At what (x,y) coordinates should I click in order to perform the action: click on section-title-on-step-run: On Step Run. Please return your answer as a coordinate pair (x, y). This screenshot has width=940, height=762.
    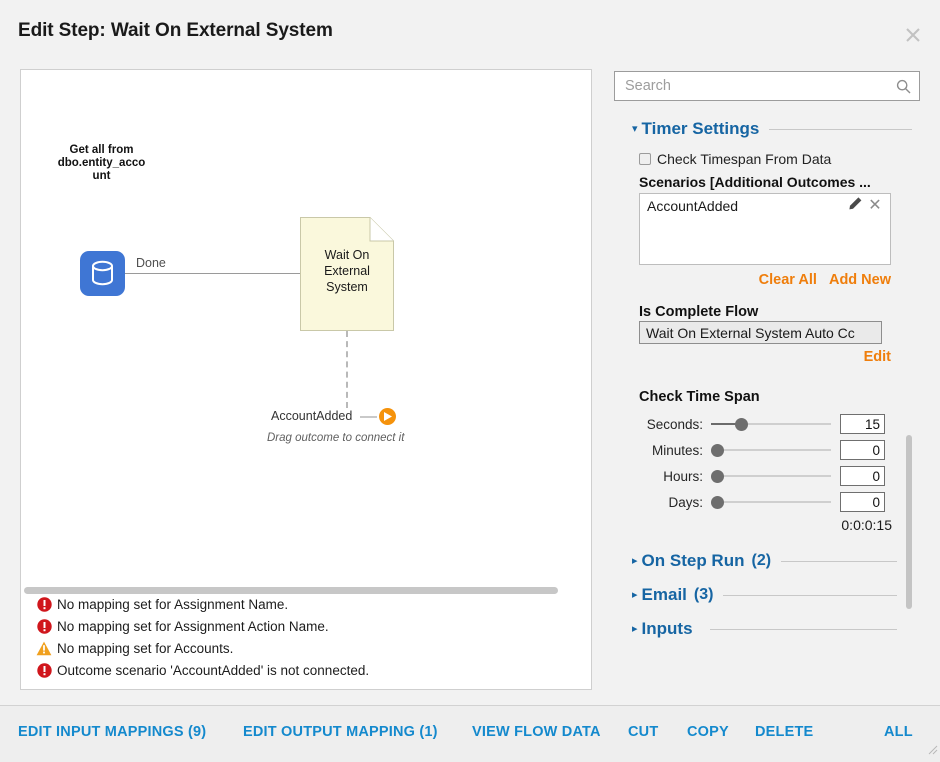
    Looking at the image, I should click on (693, 560).